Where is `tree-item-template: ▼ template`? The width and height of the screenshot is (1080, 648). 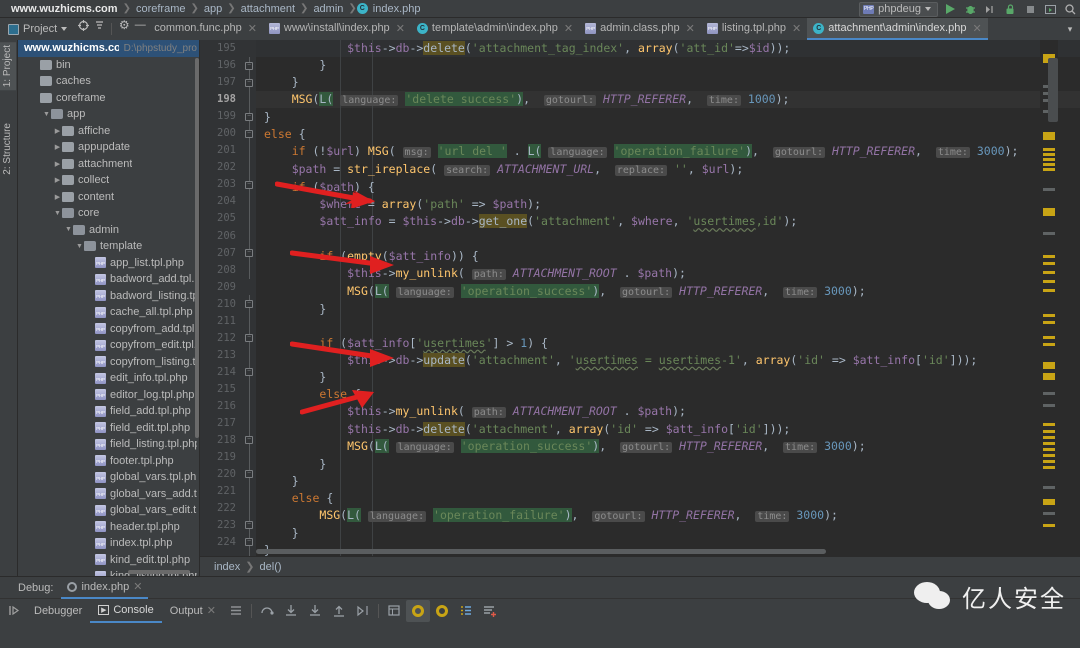 tree-item-template: ▼ template is located at coordinates (108, 246).